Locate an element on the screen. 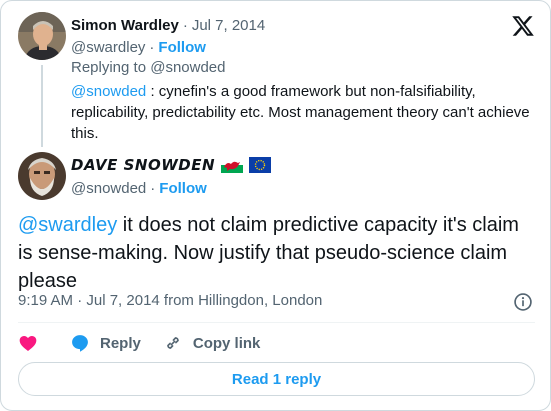 This screenshot has height=411, width=551. tweet-actions: Reply Copy link is located at coordinates (139, 343).